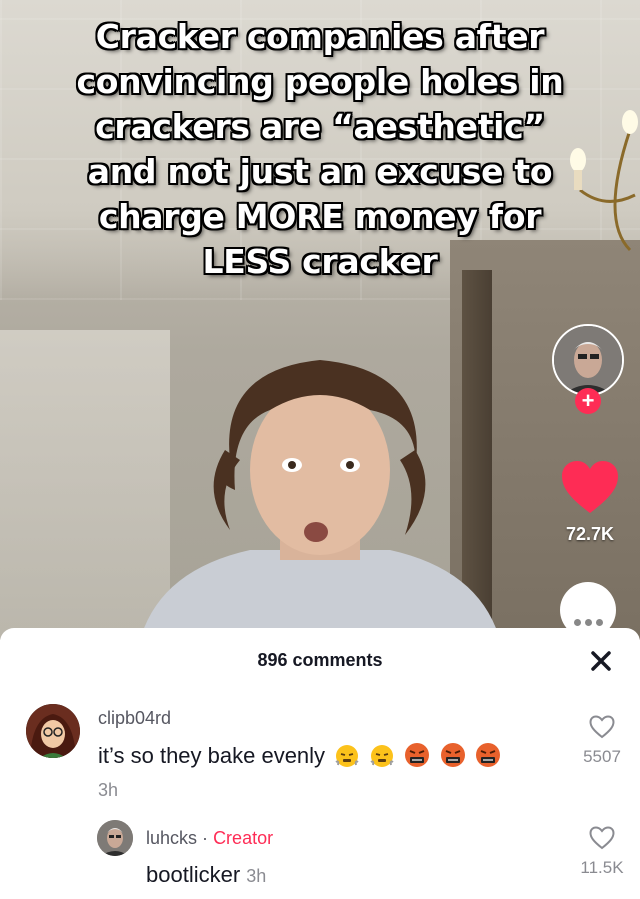 The image size is (640, 899). Describe the element at coordinates (588, 401) in the screenshot. I see `follow-button: +` at that location.